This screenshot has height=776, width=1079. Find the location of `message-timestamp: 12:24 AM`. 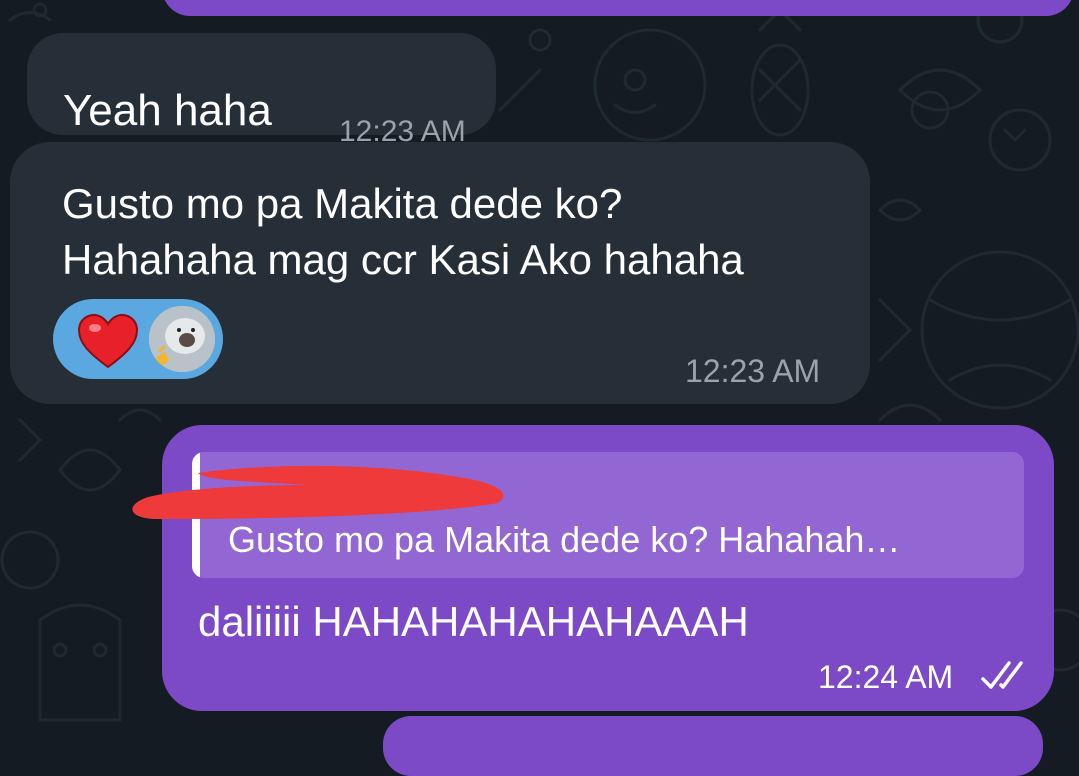

message-timestamp: 12:24 AM is located at coordinates (886, 677).